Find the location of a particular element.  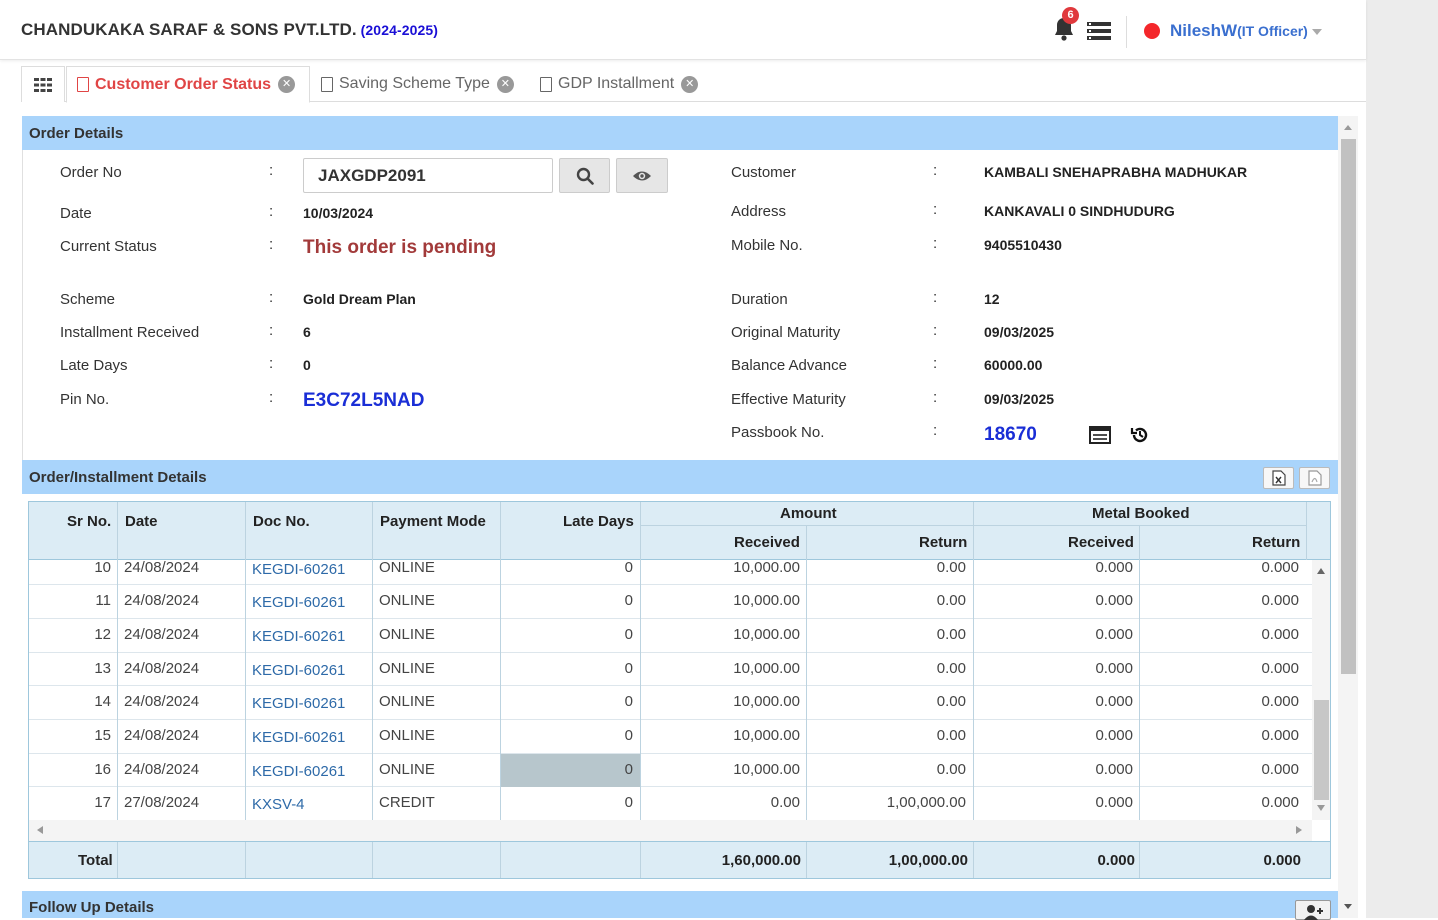

grid-vertical-scrollbar is located at coordinates (1321, 690).